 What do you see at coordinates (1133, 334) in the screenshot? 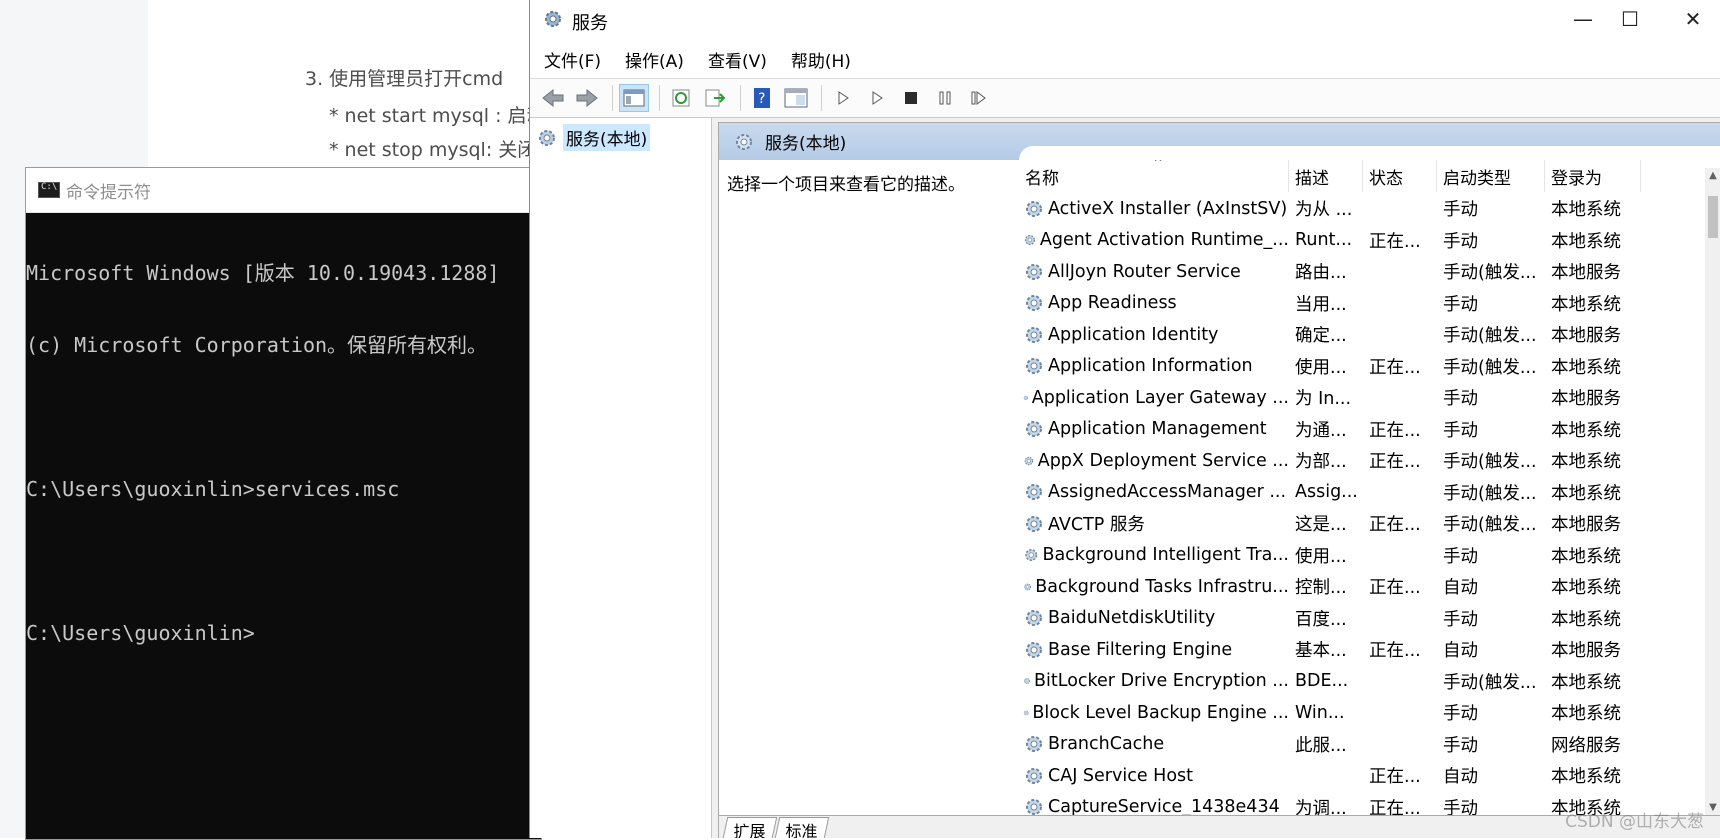
I see `service-name-label: Application Identity` at bounding box center [1133, 334].